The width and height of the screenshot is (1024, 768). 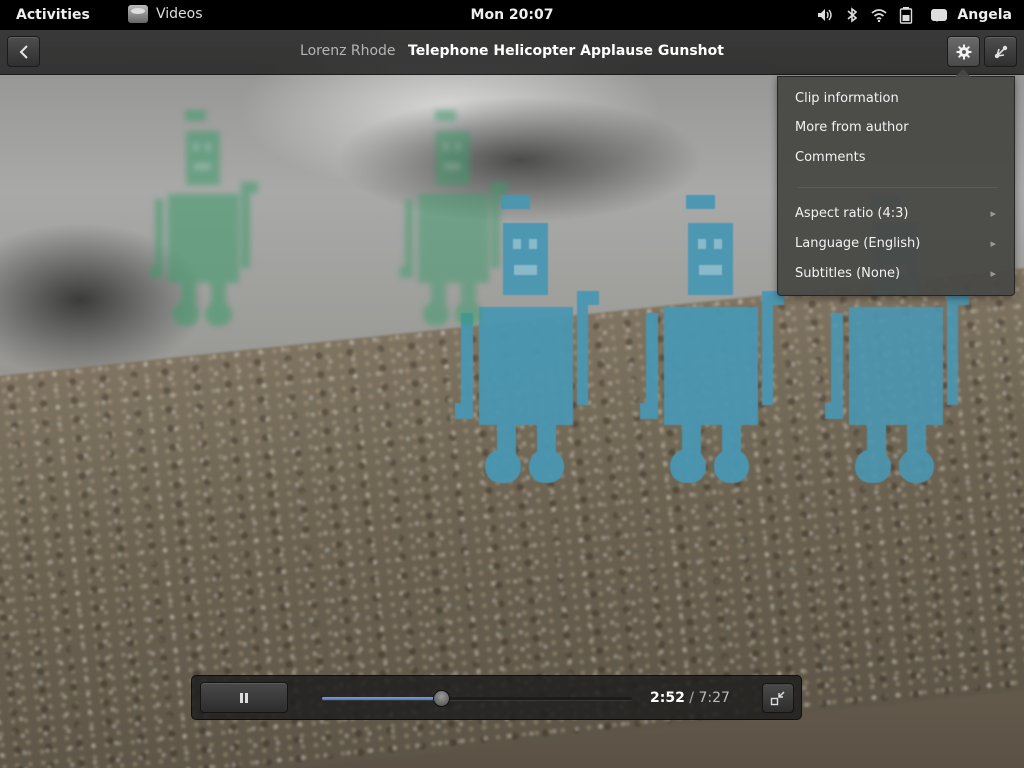 I want to click on share-icon, so click(x=1000, y=51).